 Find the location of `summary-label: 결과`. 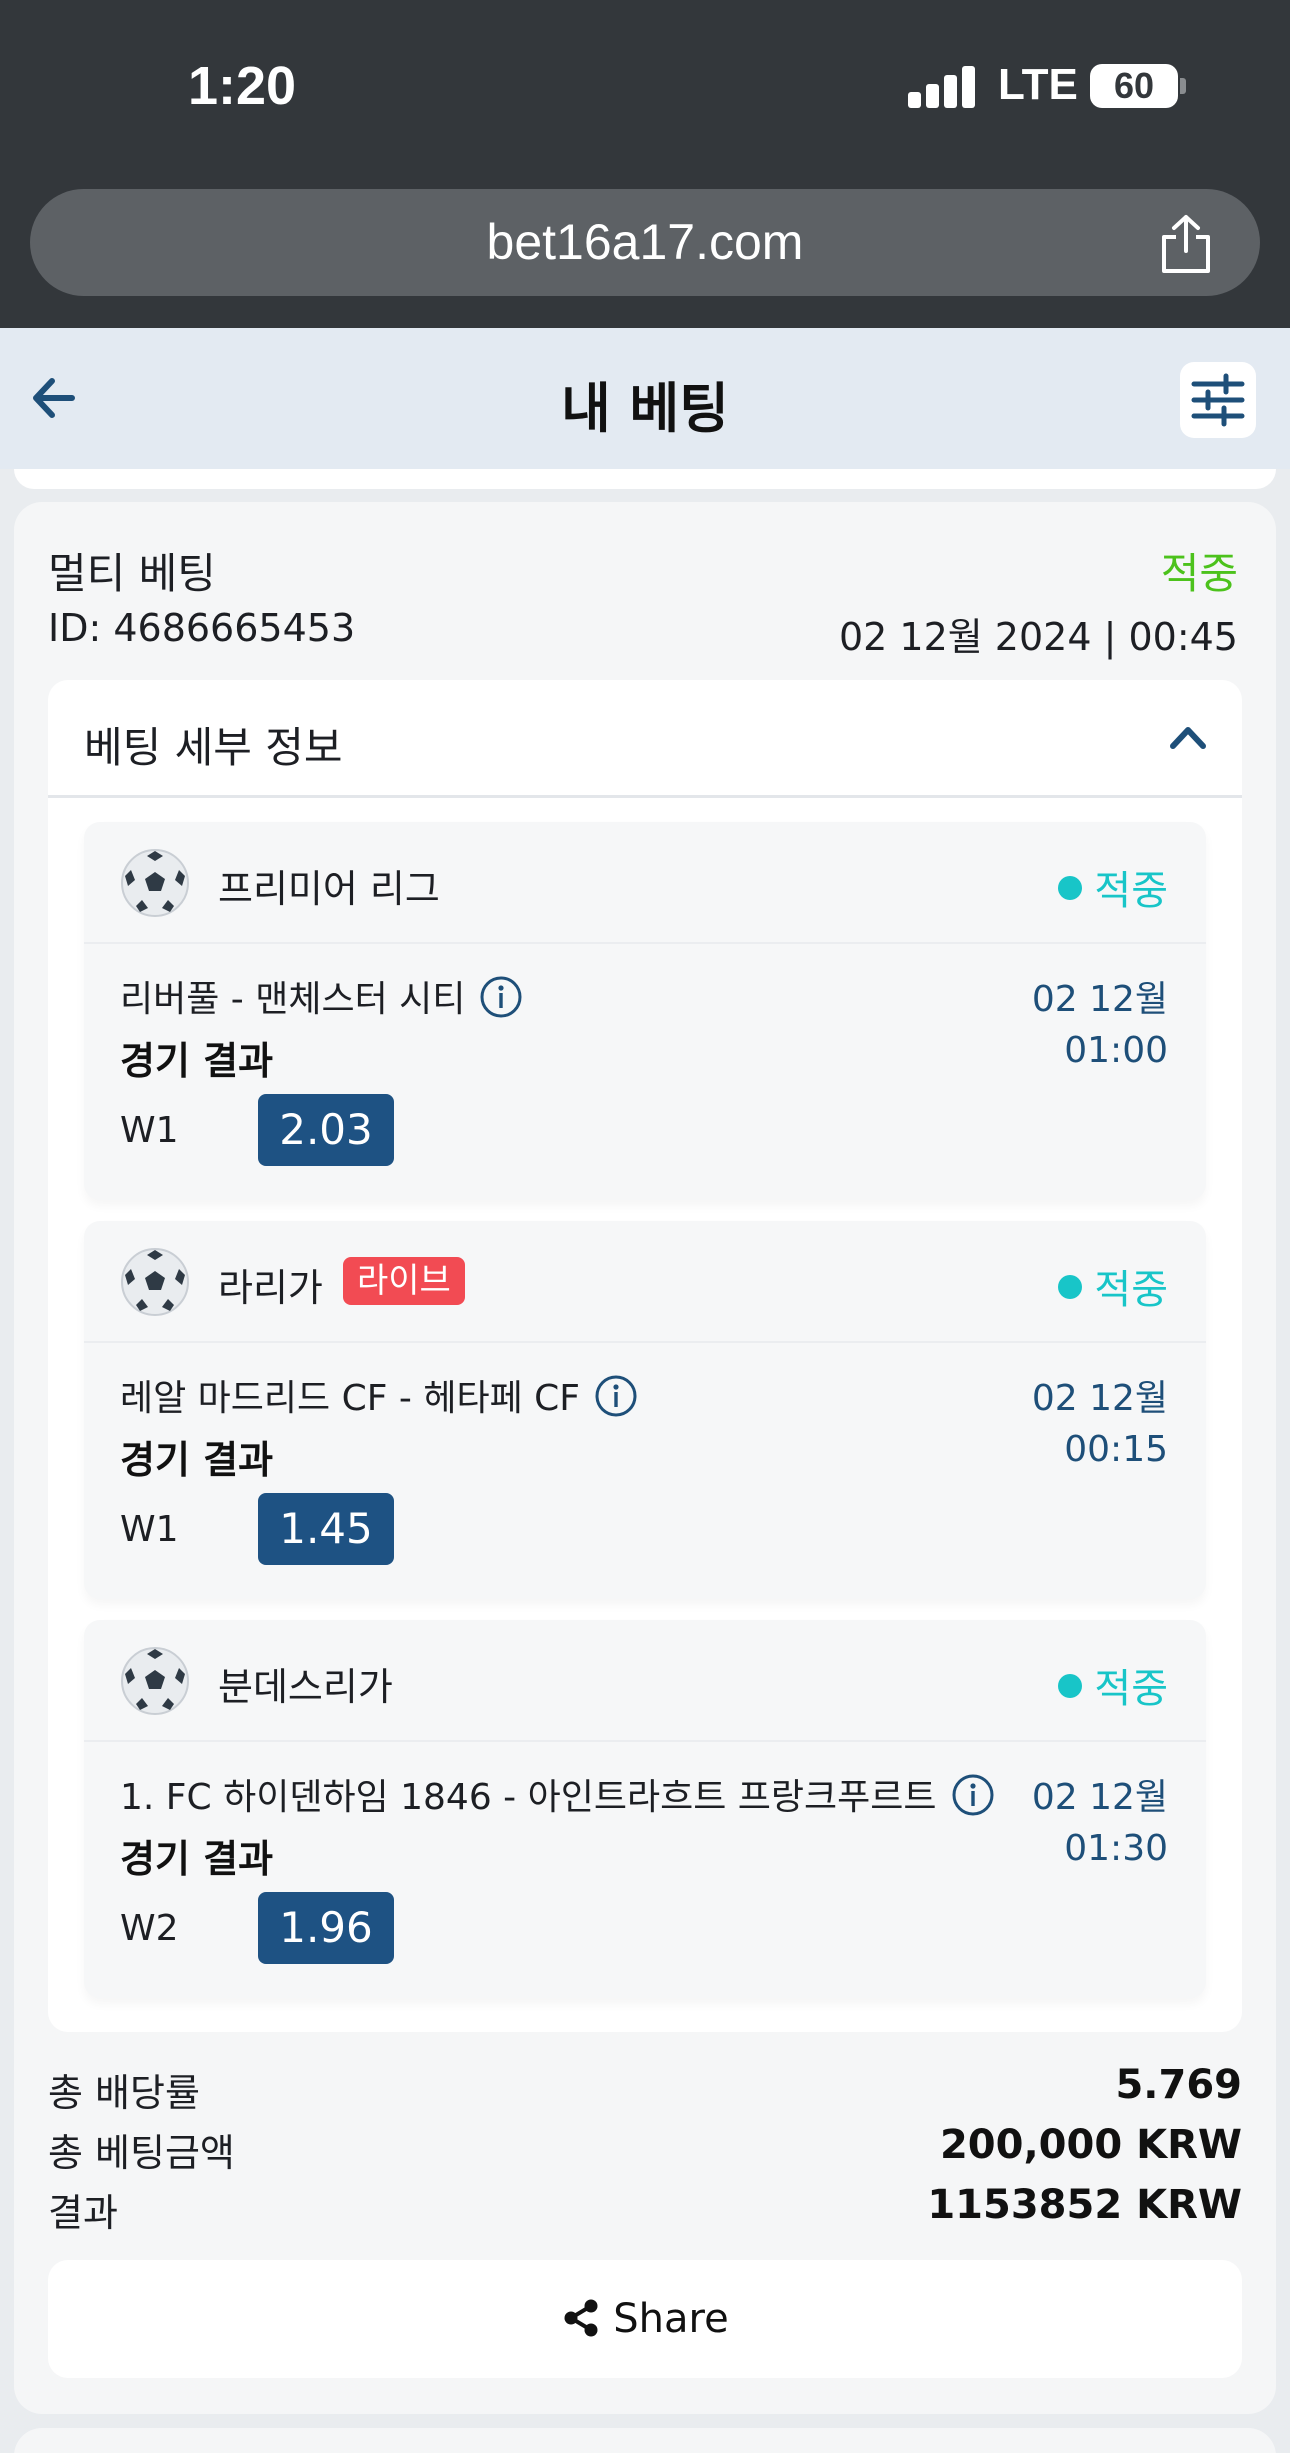

summary-label: 결과 is located at coordinates (83, 2213).